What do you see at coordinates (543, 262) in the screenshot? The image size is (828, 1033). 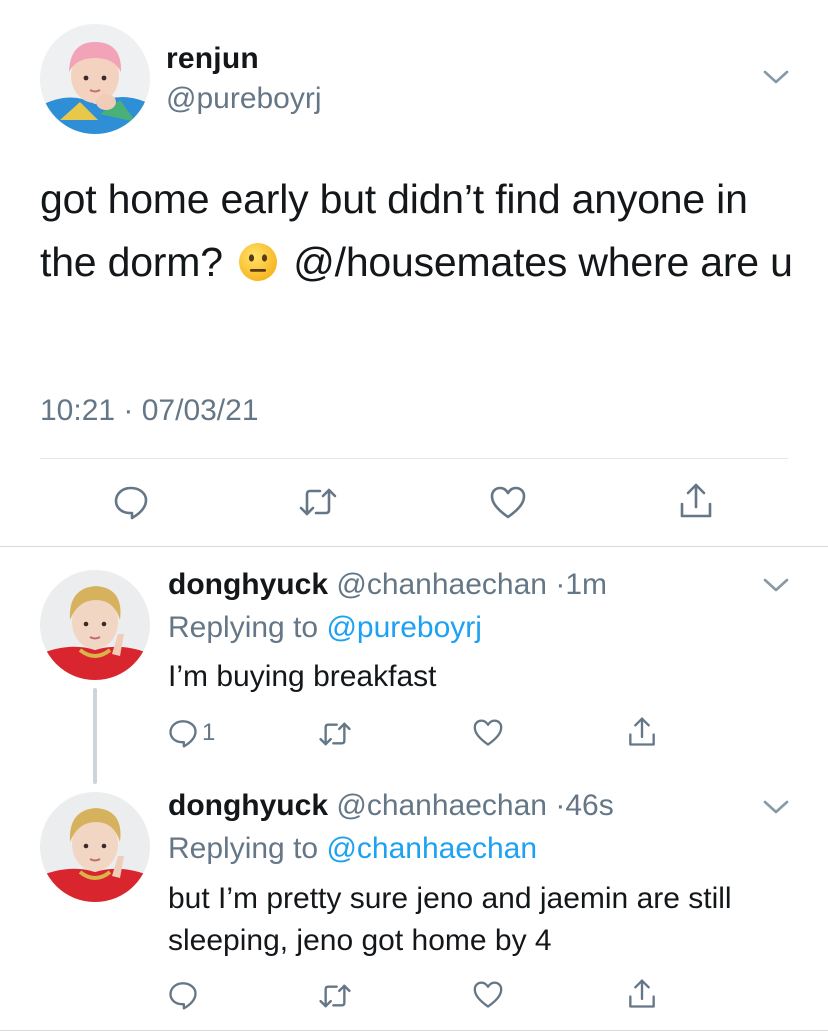 I see `tweet-text-part2: @/housemates where are u` at bounding box center [543, 262].